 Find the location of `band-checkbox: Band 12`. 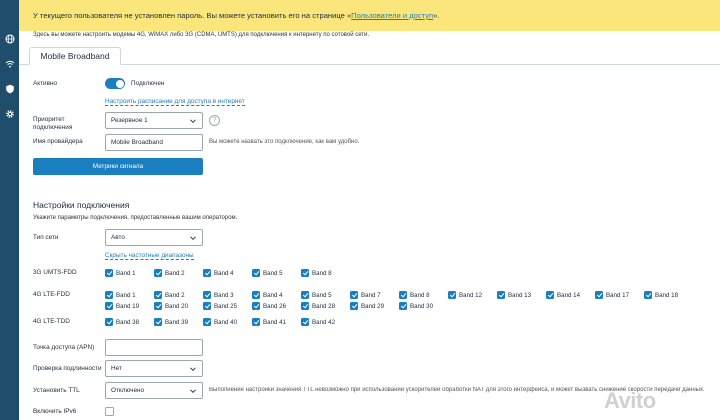

band-checkbox: Band 12 is located at coordinates (465, 295).